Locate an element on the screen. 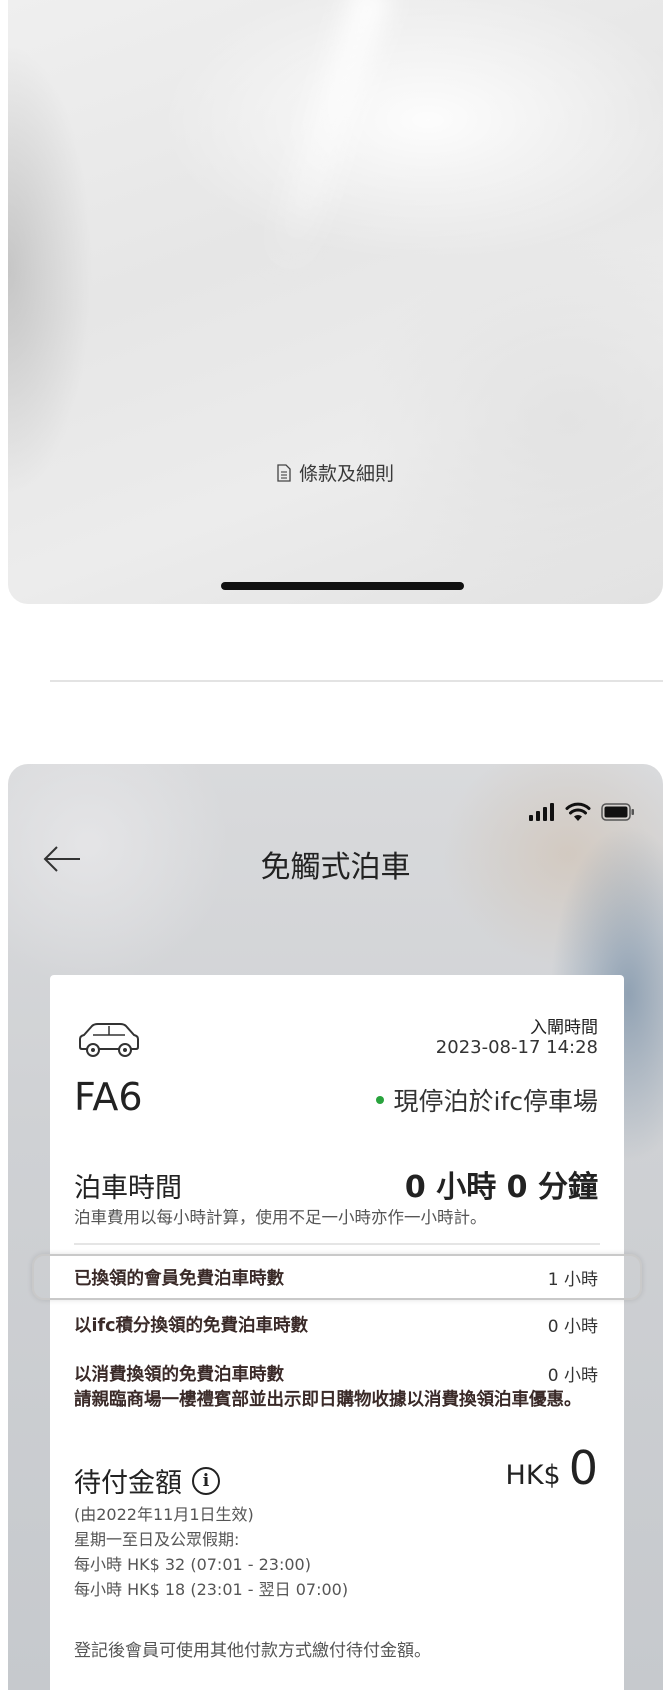 The height and width of the screenshot is (1690, 663). parking-status-text: 現停泊於ifc停車場 is located at coordinates (496, 1101).